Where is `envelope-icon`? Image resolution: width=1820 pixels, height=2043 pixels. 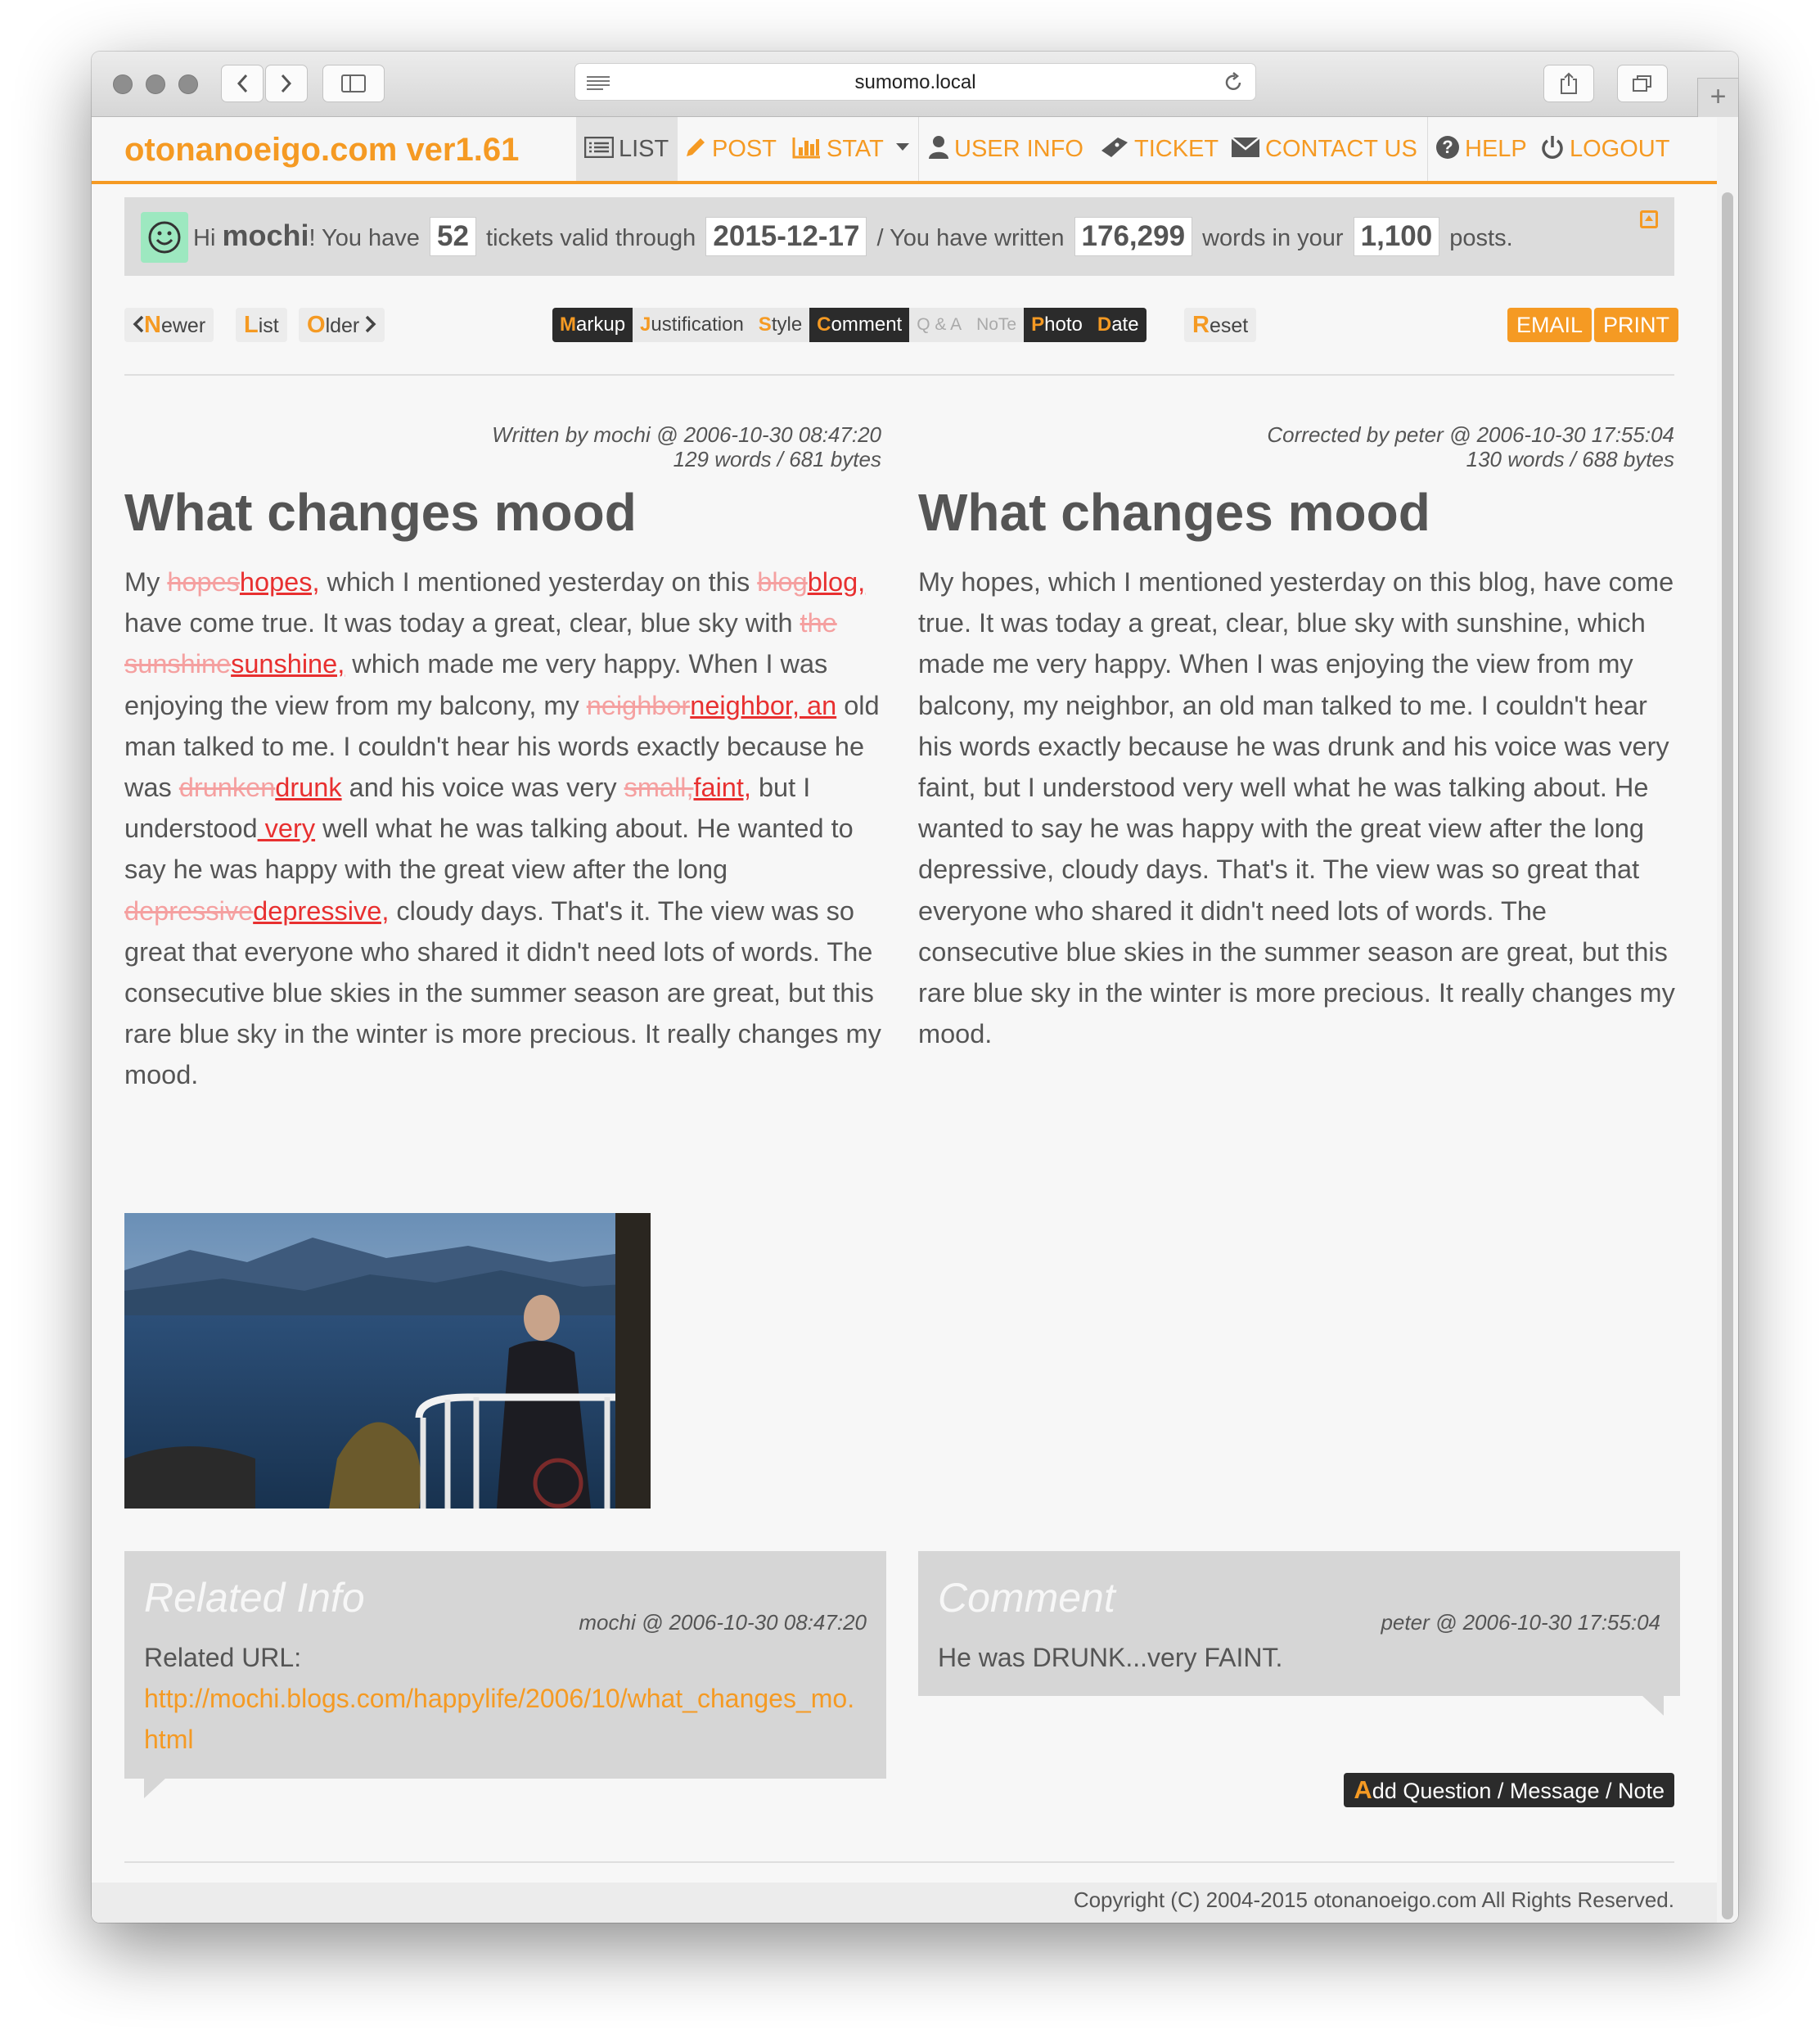 envelope-icon is located at coordinates (1246, 147).